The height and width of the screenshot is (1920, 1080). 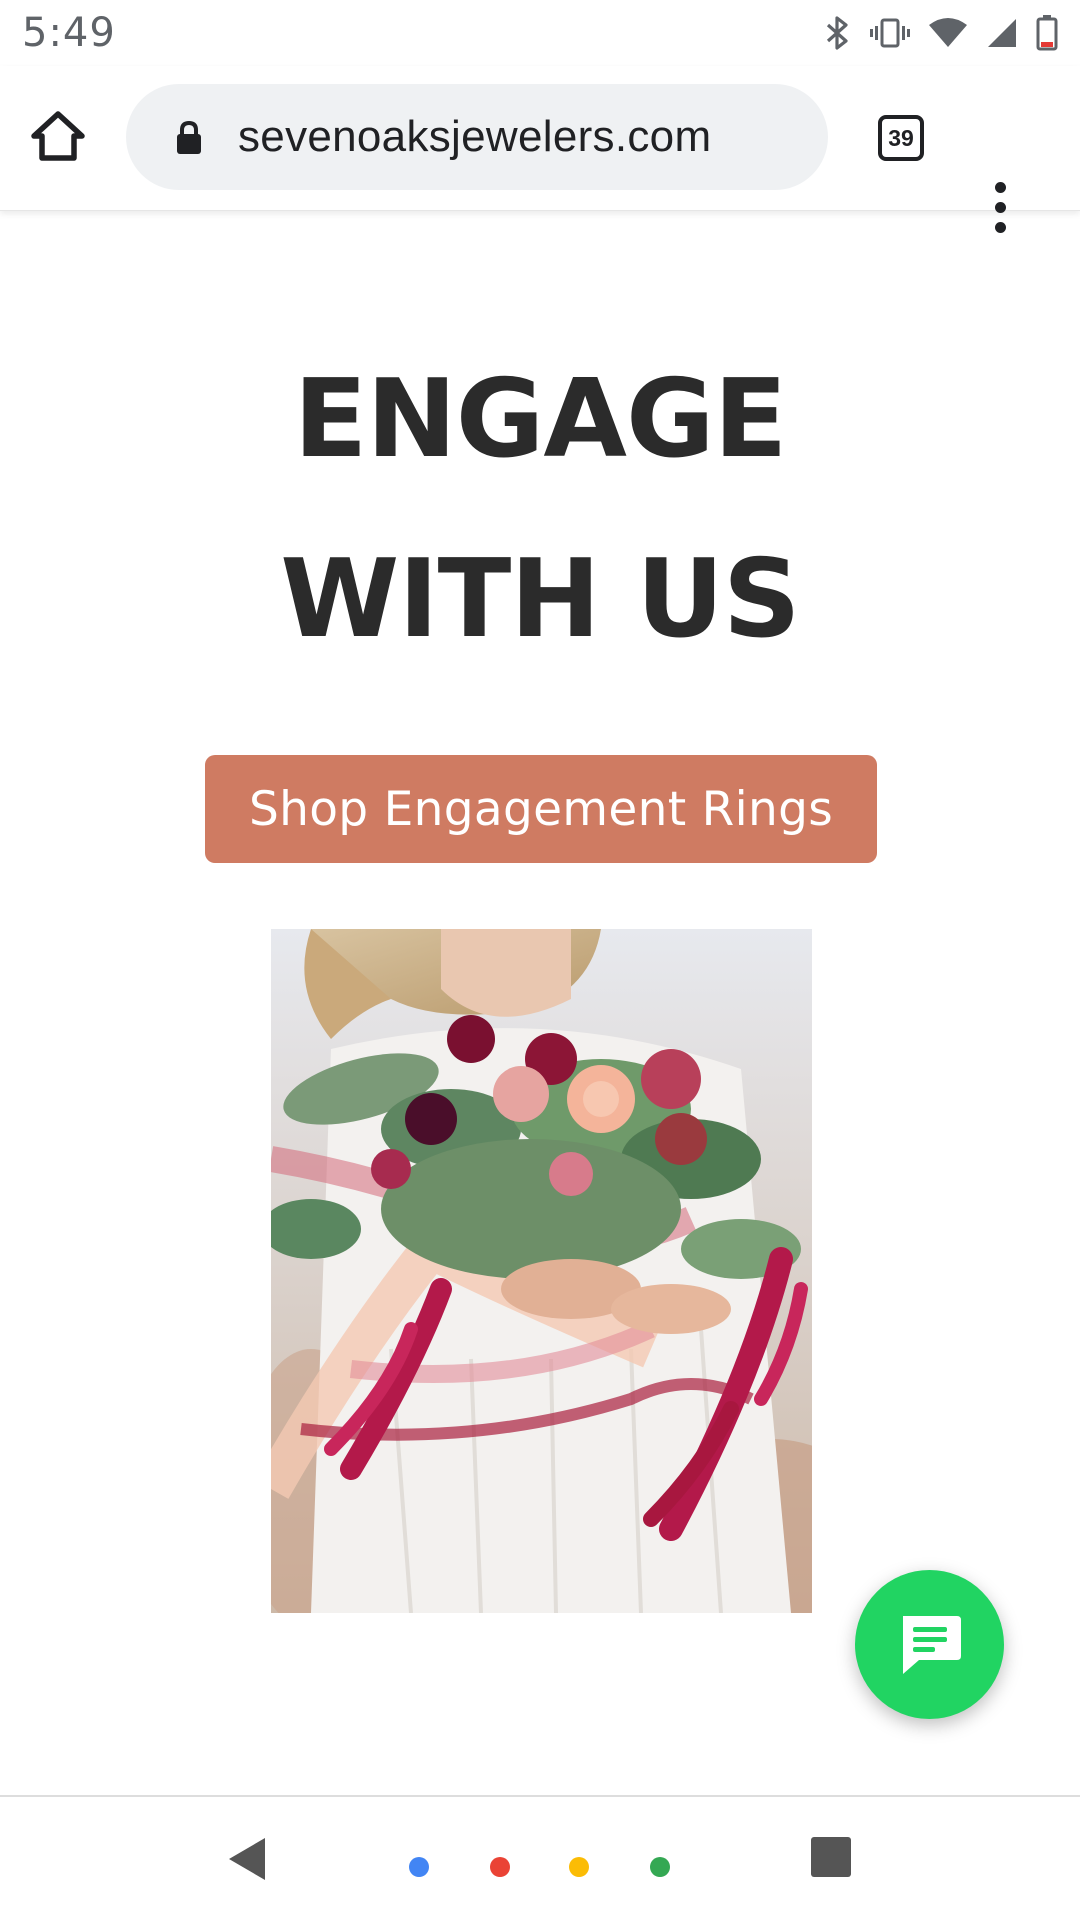 I want to click on home-icon, so click(x=58, y=136).